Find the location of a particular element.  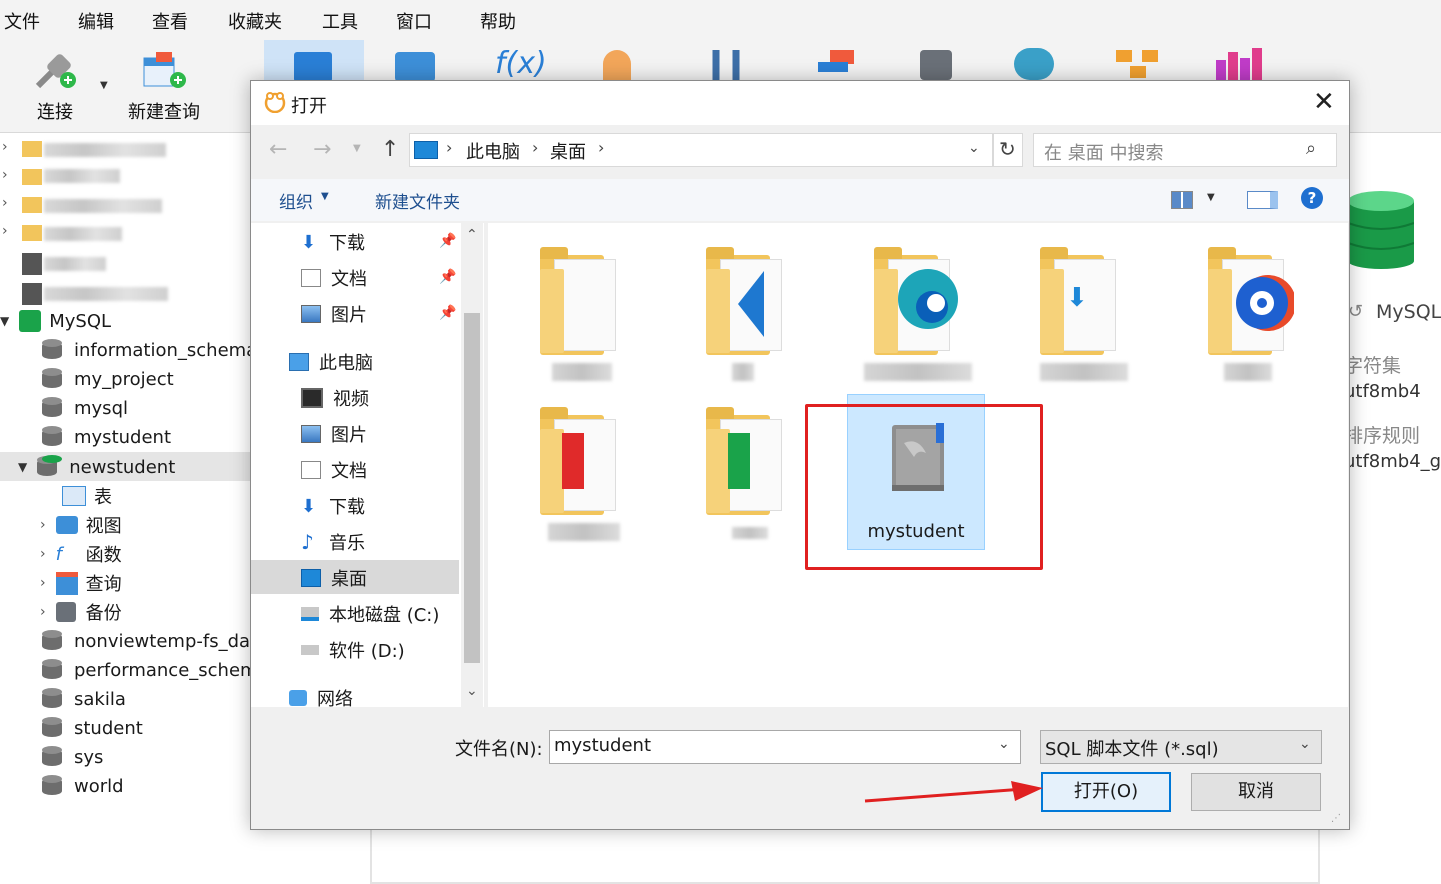

help-icon: ? is located at coordinates (1312, 198).